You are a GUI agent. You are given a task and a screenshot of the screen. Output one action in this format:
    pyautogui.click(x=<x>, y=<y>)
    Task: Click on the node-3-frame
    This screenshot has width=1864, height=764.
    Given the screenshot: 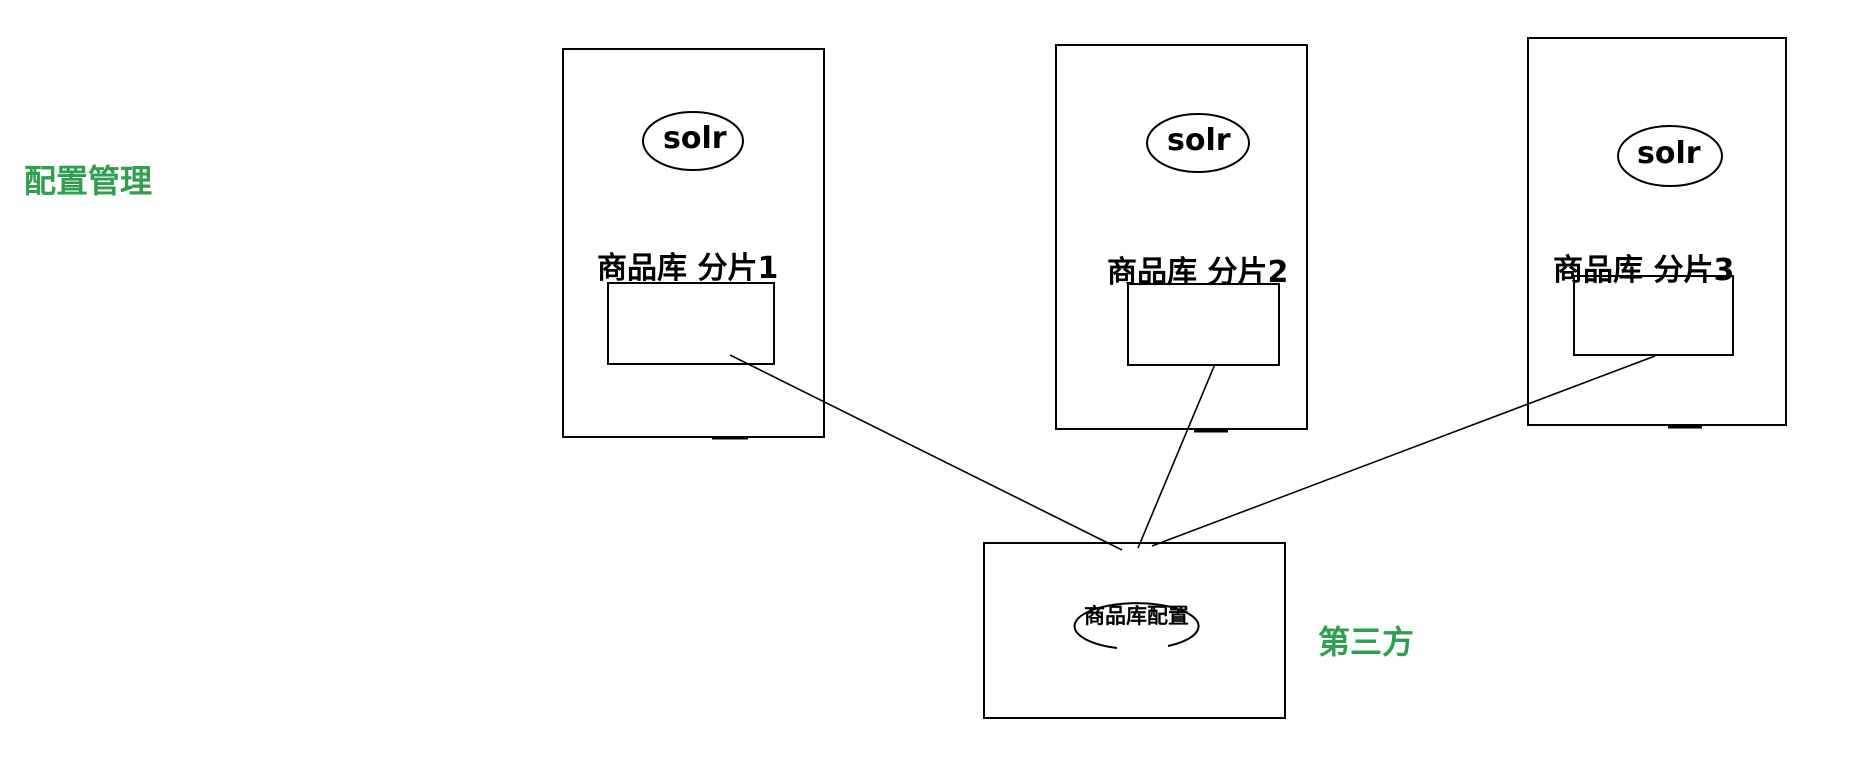 What is the action you would take?
    pyautogui.click(x=1657, y=231)
    